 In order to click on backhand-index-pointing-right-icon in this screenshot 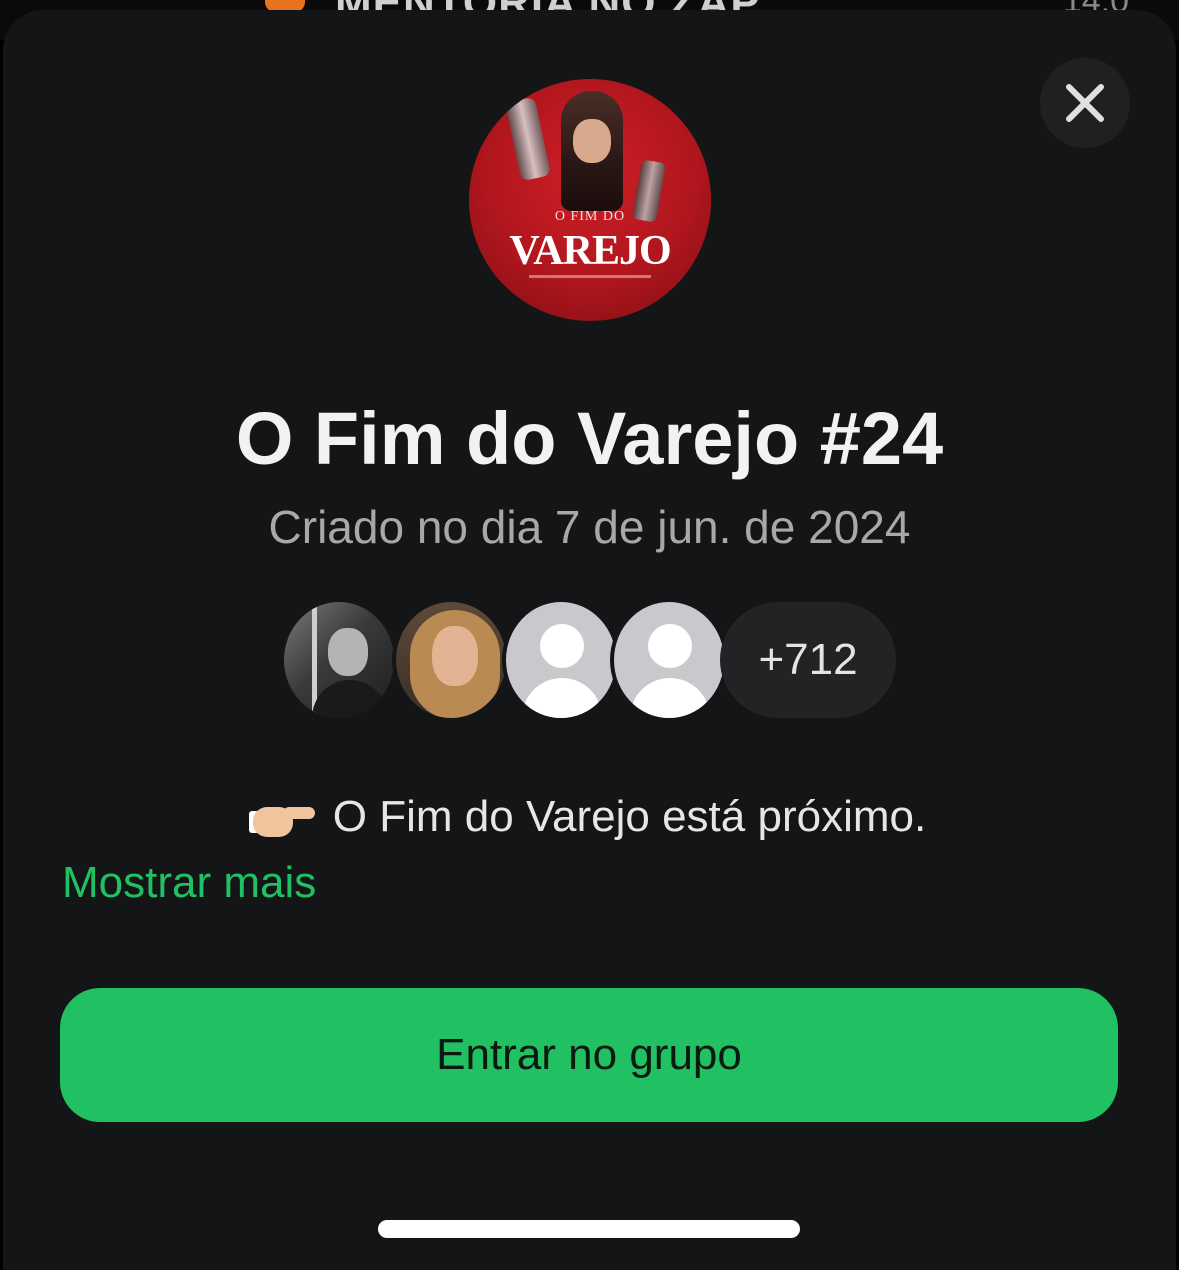, I will do `click(281, 817)`.